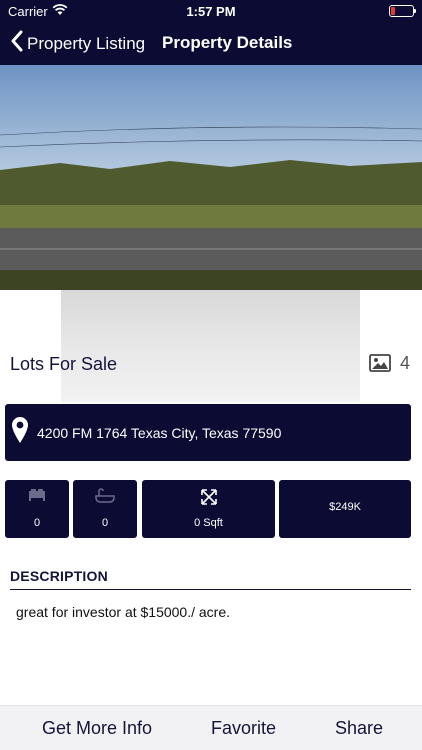 This screenshot has height=750, width=422. What do you see at coordinates (380, 365) in the screenshot?
I see `image-gallery-icon` at bounding box center [380, 365].